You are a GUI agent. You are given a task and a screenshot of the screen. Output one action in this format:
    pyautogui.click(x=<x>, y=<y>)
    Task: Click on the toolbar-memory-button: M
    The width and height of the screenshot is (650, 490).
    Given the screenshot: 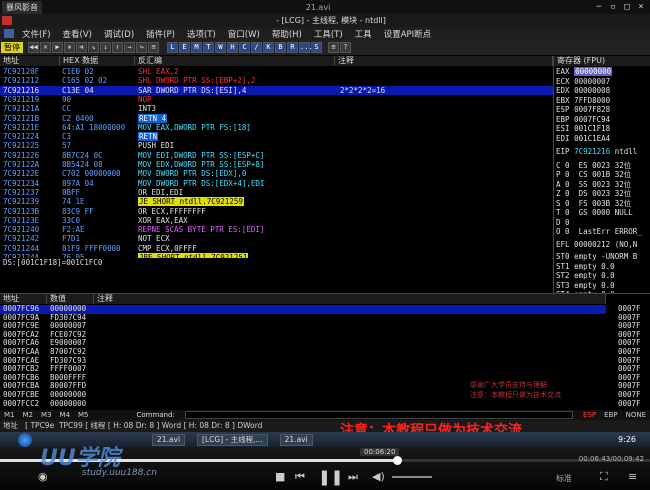 What is the action you would take?
    pyautogui.click(x=196, y=47)
    